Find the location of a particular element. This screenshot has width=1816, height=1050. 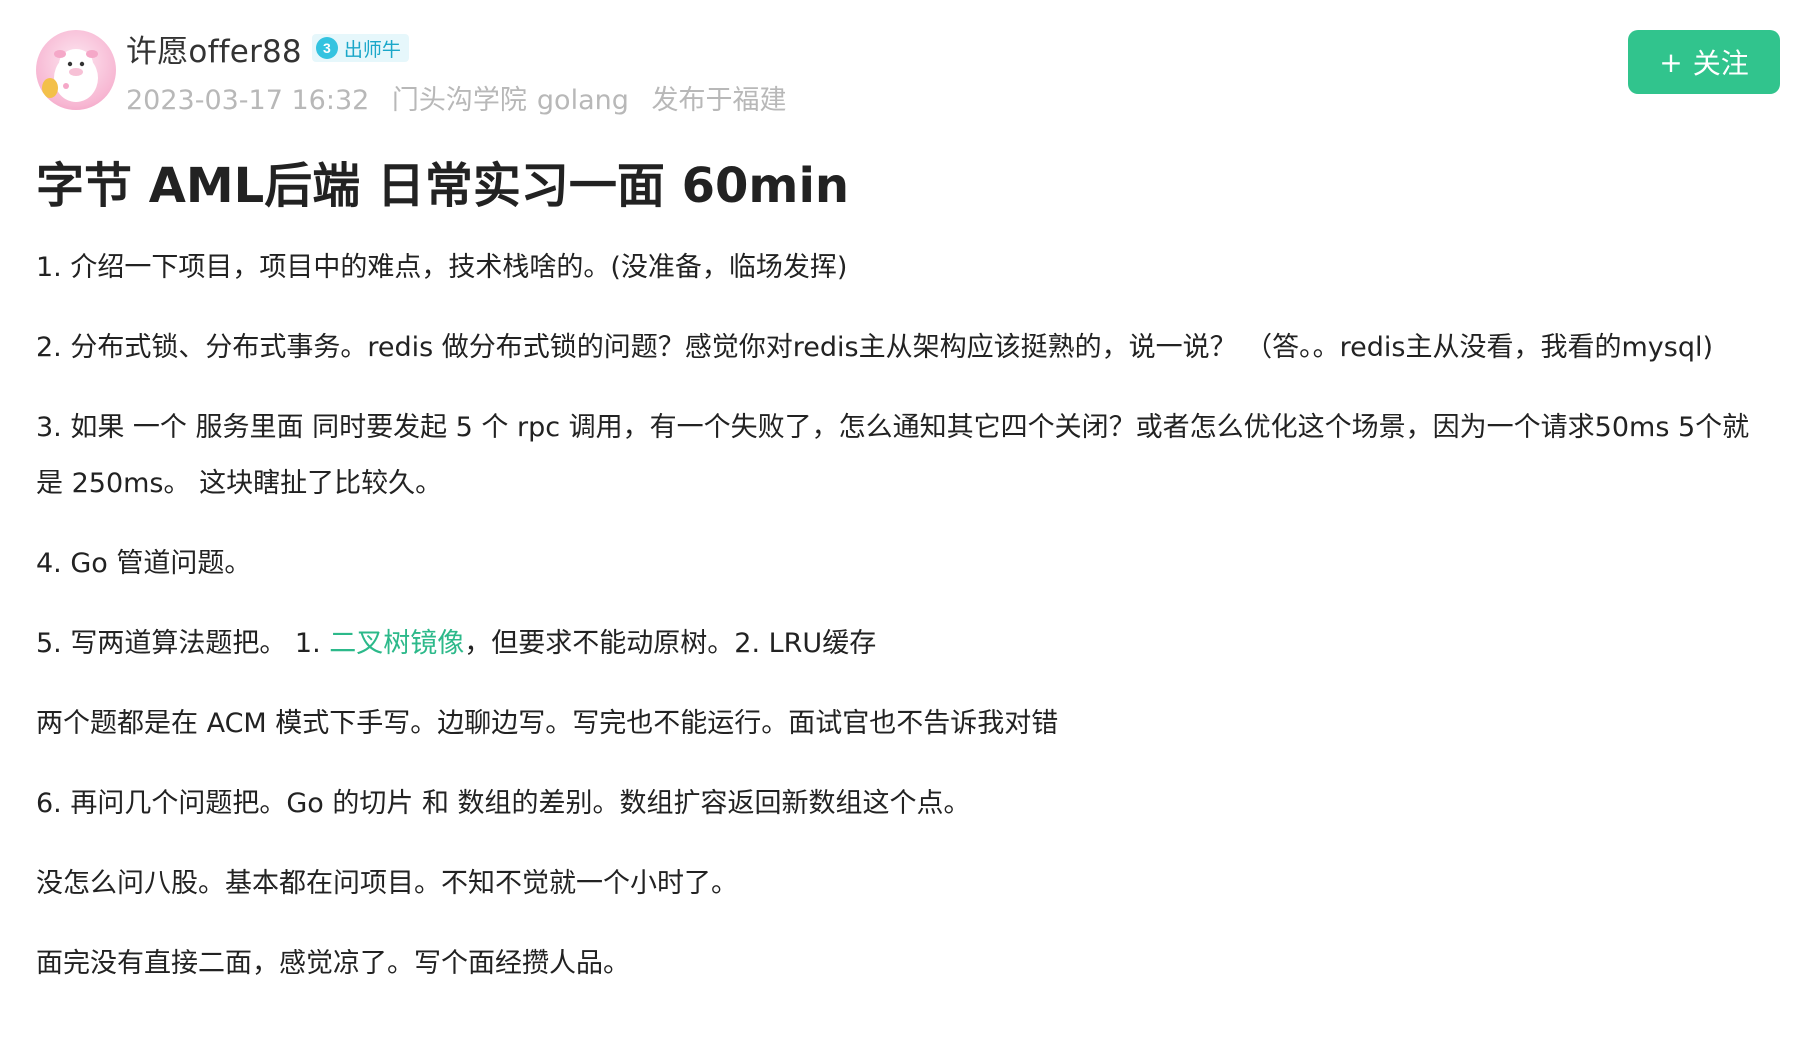

paragraph-5-suffix: ，但要求不能动原树。2. LRU缓存 is located at coordinates (670, 643).